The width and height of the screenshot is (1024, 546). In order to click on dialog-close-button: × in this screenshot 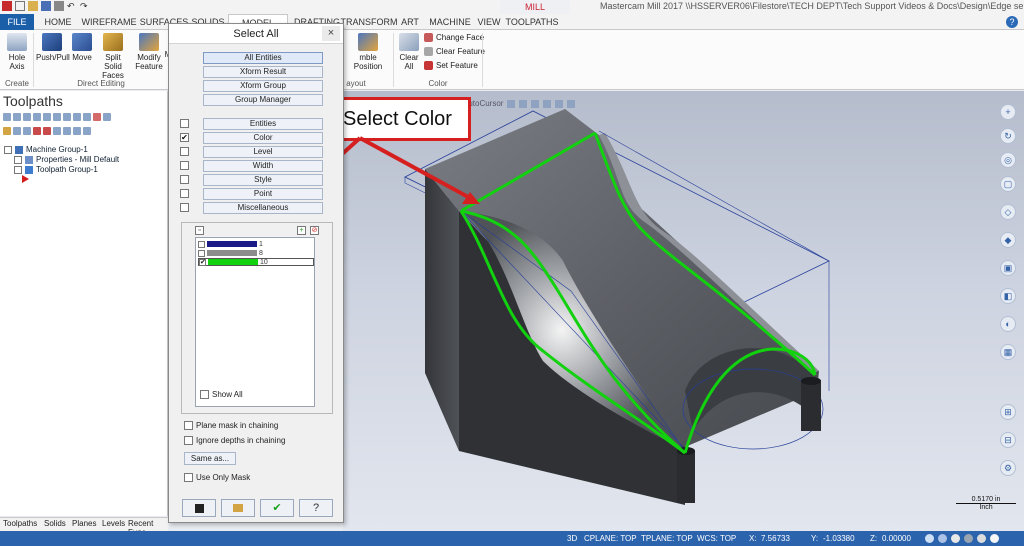, I will do `click(331, 33)`.